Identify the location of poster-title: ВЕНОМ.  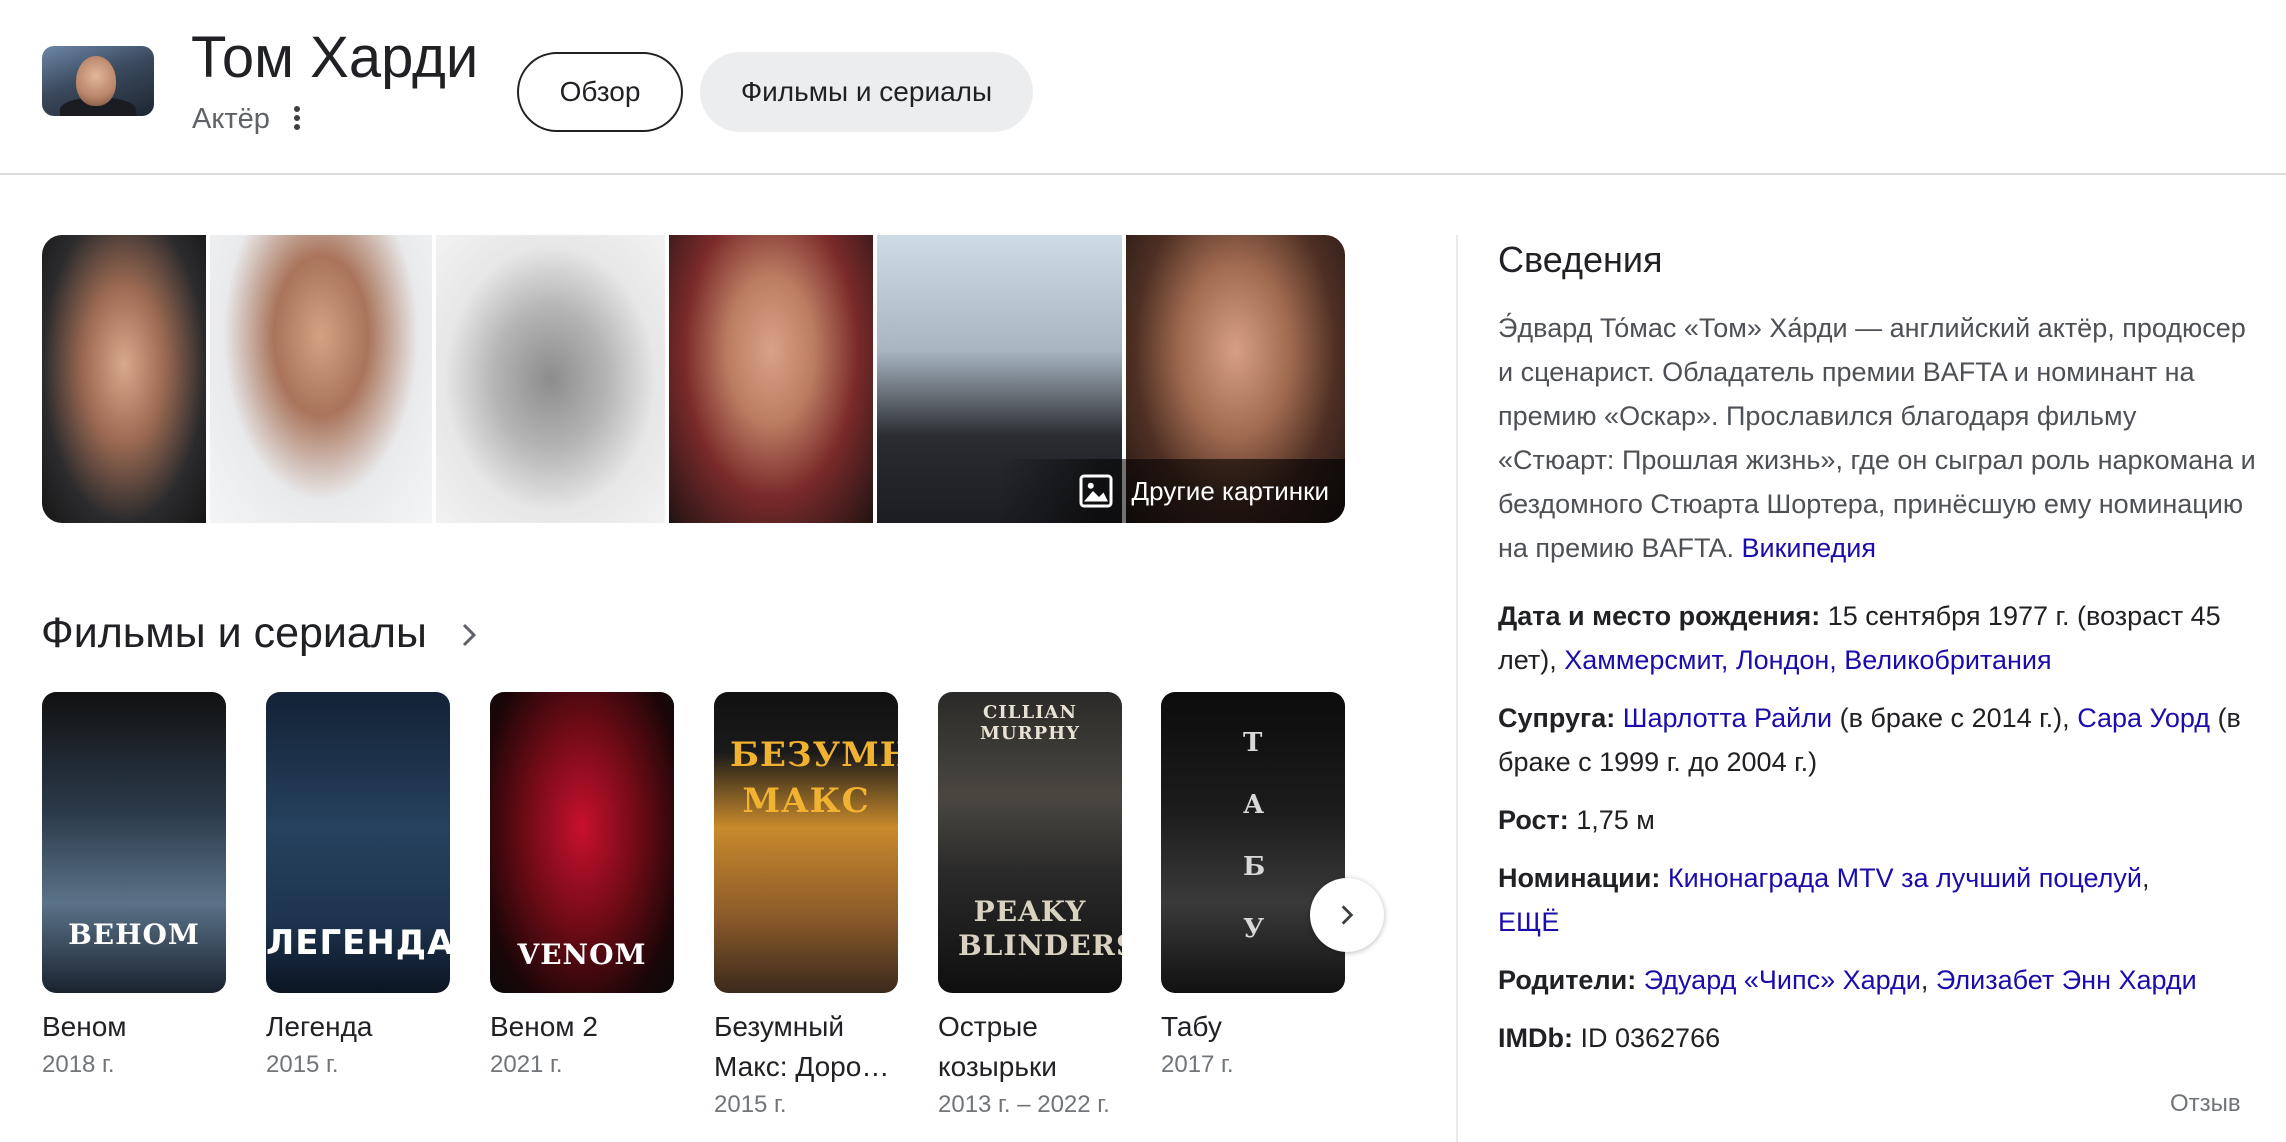
(134, 934).